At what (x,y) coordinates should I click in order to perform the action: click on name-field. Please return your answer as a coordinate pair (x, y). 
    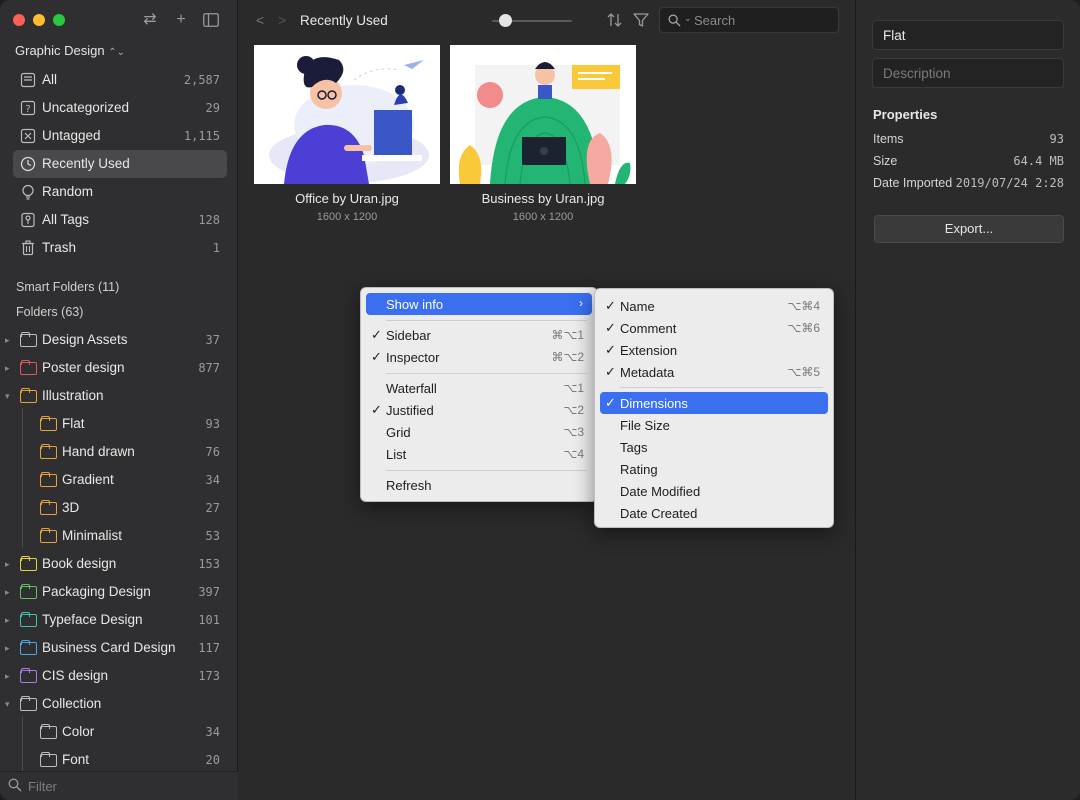
    Looking at the image, I should click on (968, 35).